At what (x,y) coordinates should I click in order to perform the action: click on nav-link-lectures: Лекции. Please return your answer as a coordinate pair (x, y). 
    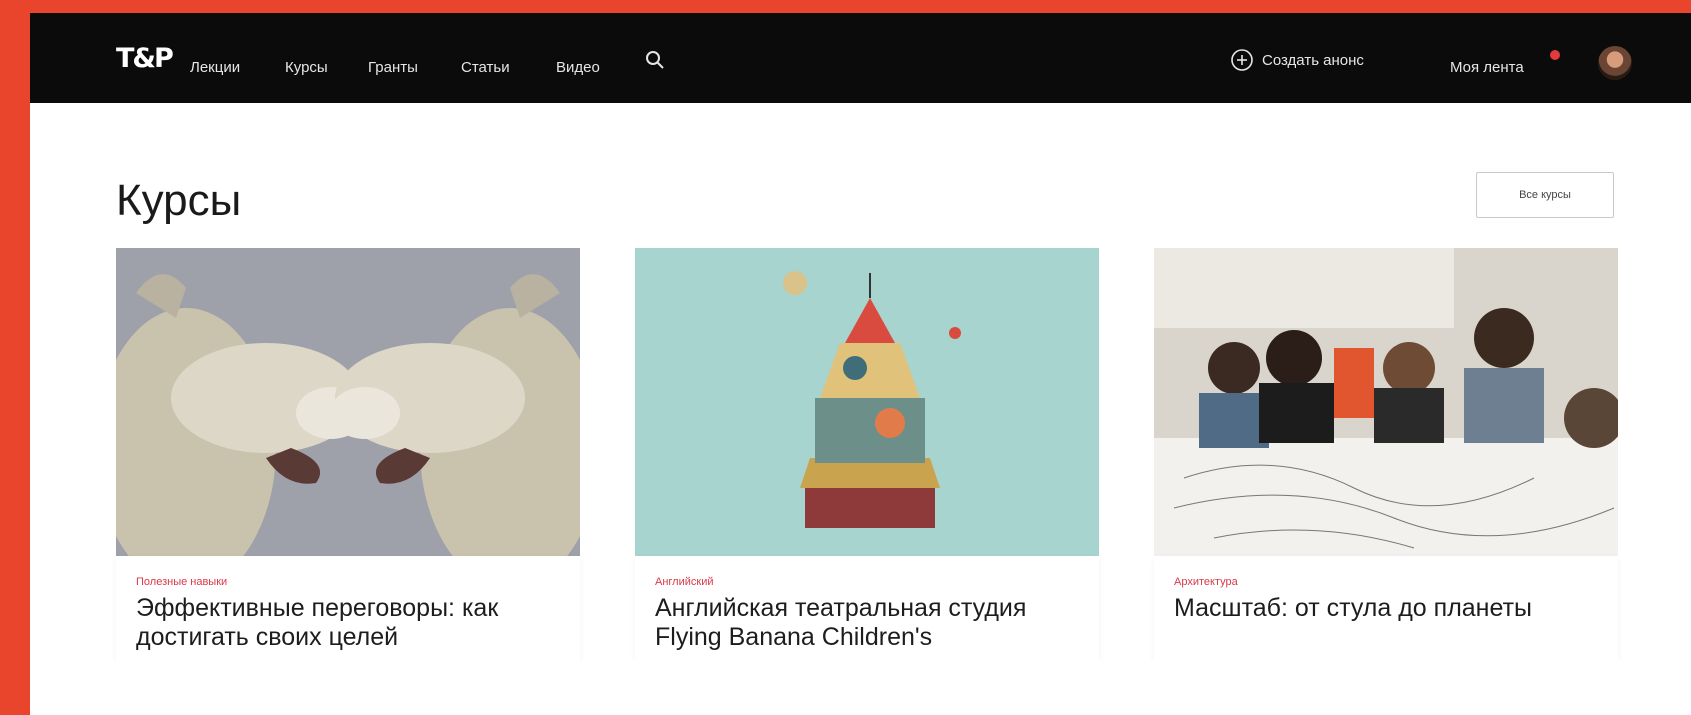
    Looking at the image, I should click on (215, 67).